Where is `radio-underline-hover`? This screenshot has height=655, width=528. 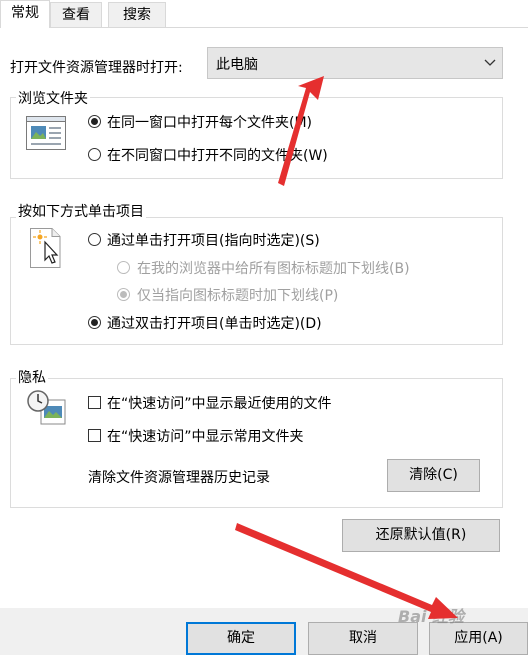 radio-underline-hover is located at coordinates (123, 294).